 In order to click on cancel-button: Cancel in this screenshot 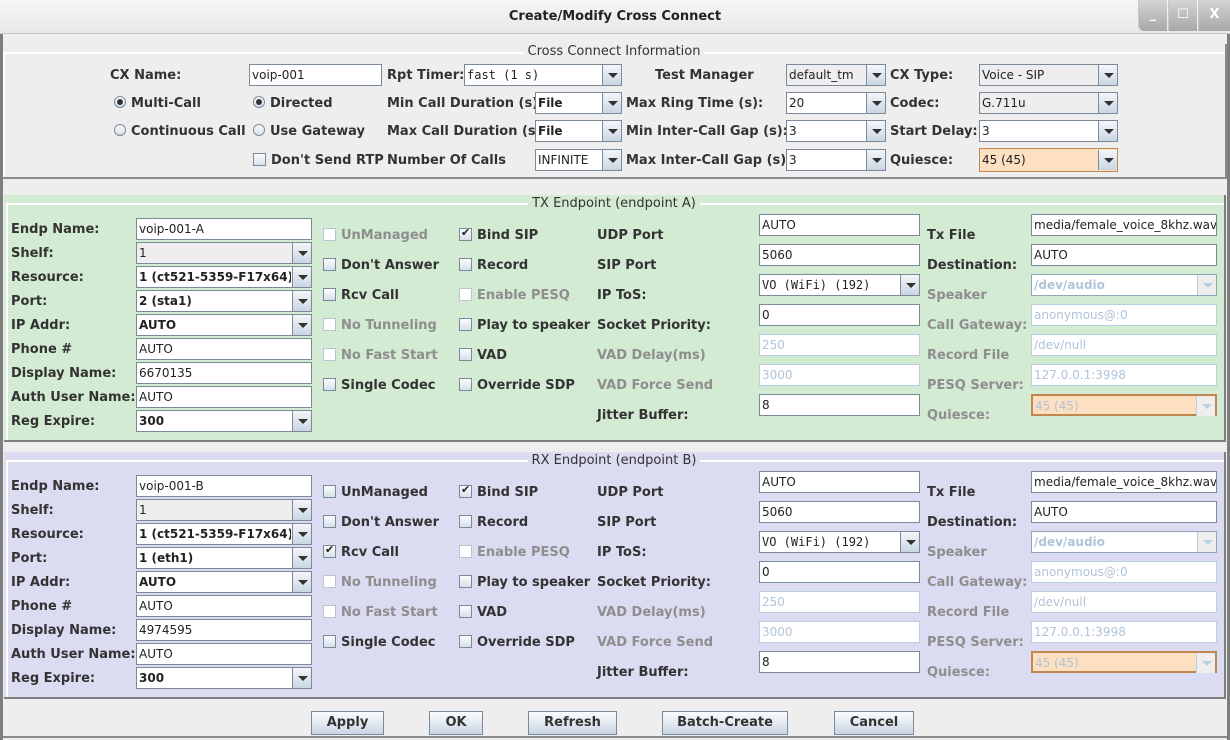, I will do `click(874, 723)`.